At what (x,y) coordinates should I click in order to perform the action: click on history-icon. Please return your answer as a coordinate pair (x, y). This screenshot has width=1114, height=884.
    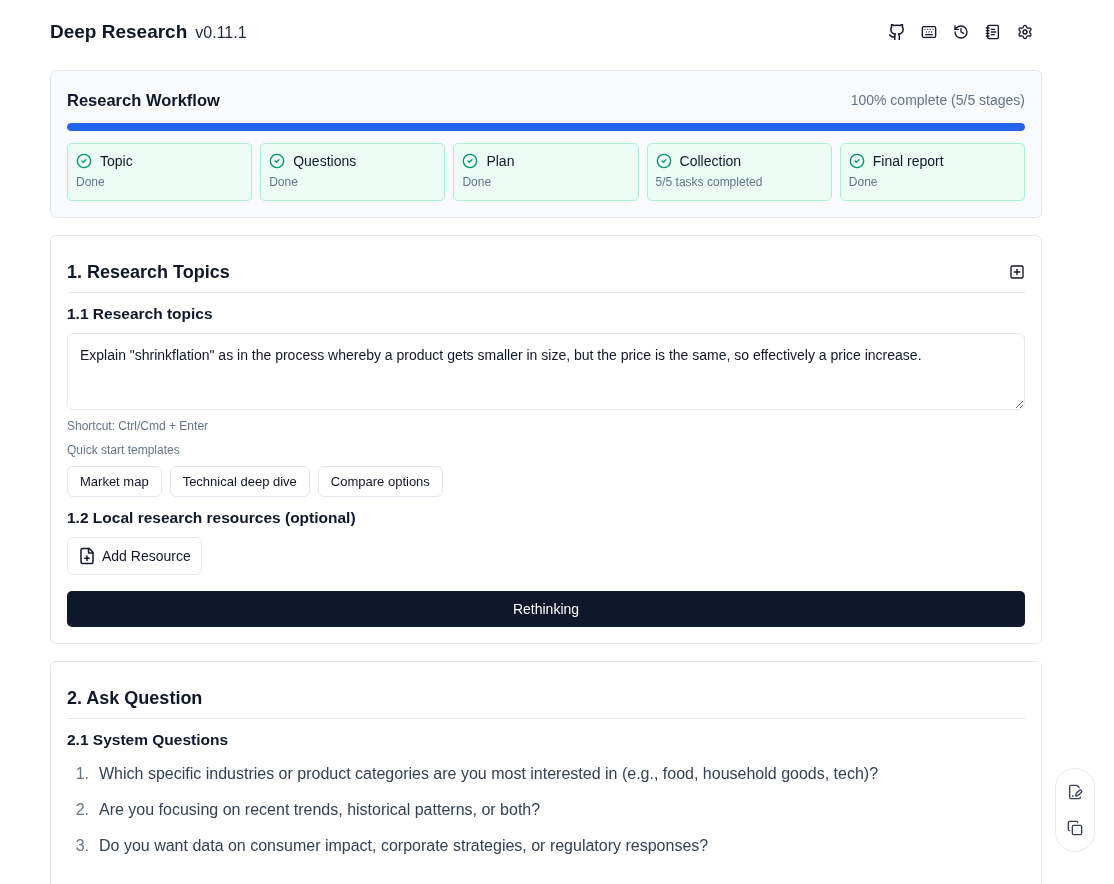
    Looking at the image, I should click on (961, 32).